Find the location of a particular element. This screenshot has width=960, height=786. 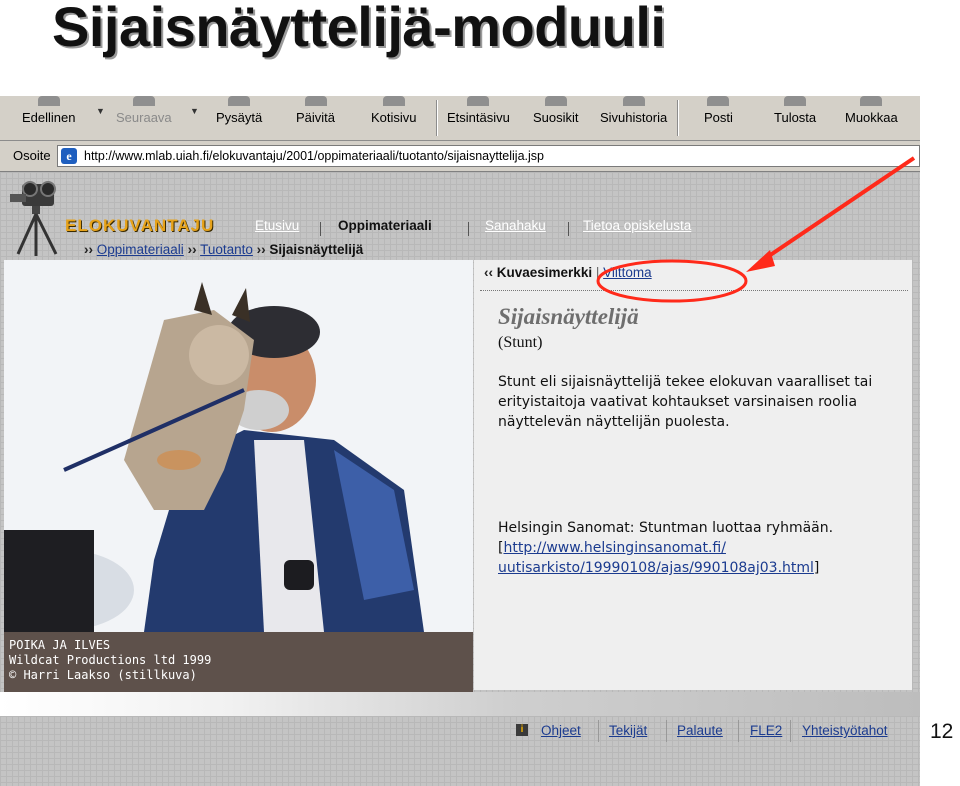

film-camera-icon is located at coordinates (34, 218).